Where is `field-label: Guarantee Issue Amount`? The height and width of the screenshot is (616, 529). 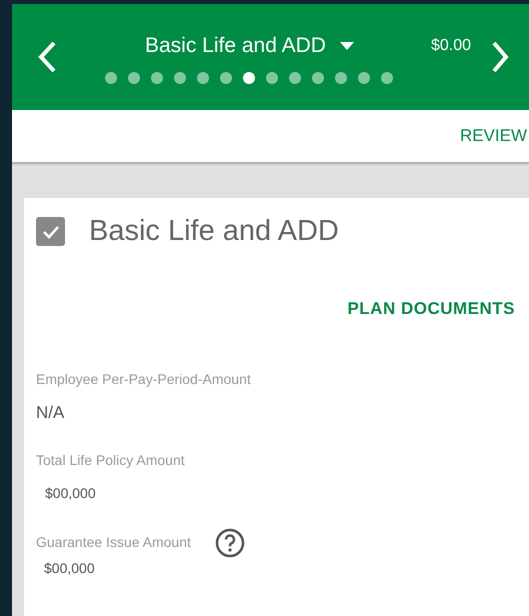 field-label: Guarantee Issue Amount is located at coordinates (113, 542).